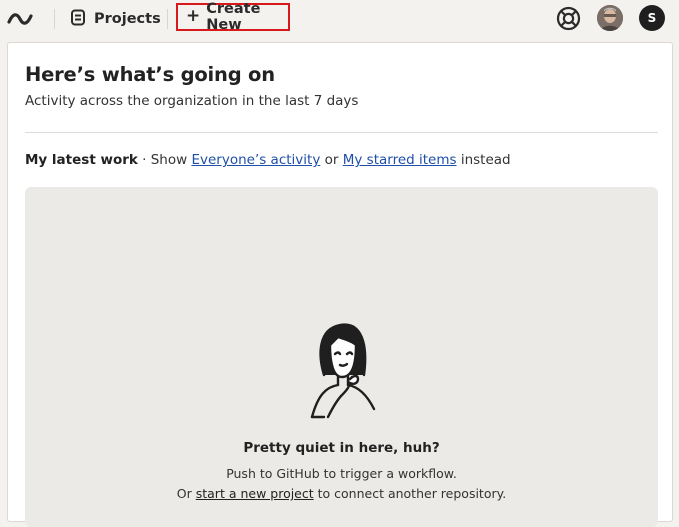 Image resolution: width=679 pixels, height=527 pixels. What do you see at coordinates (186, 493) in the screenshot?
I see `empty-state-prefix: Or` at bounding box center [186, 493].